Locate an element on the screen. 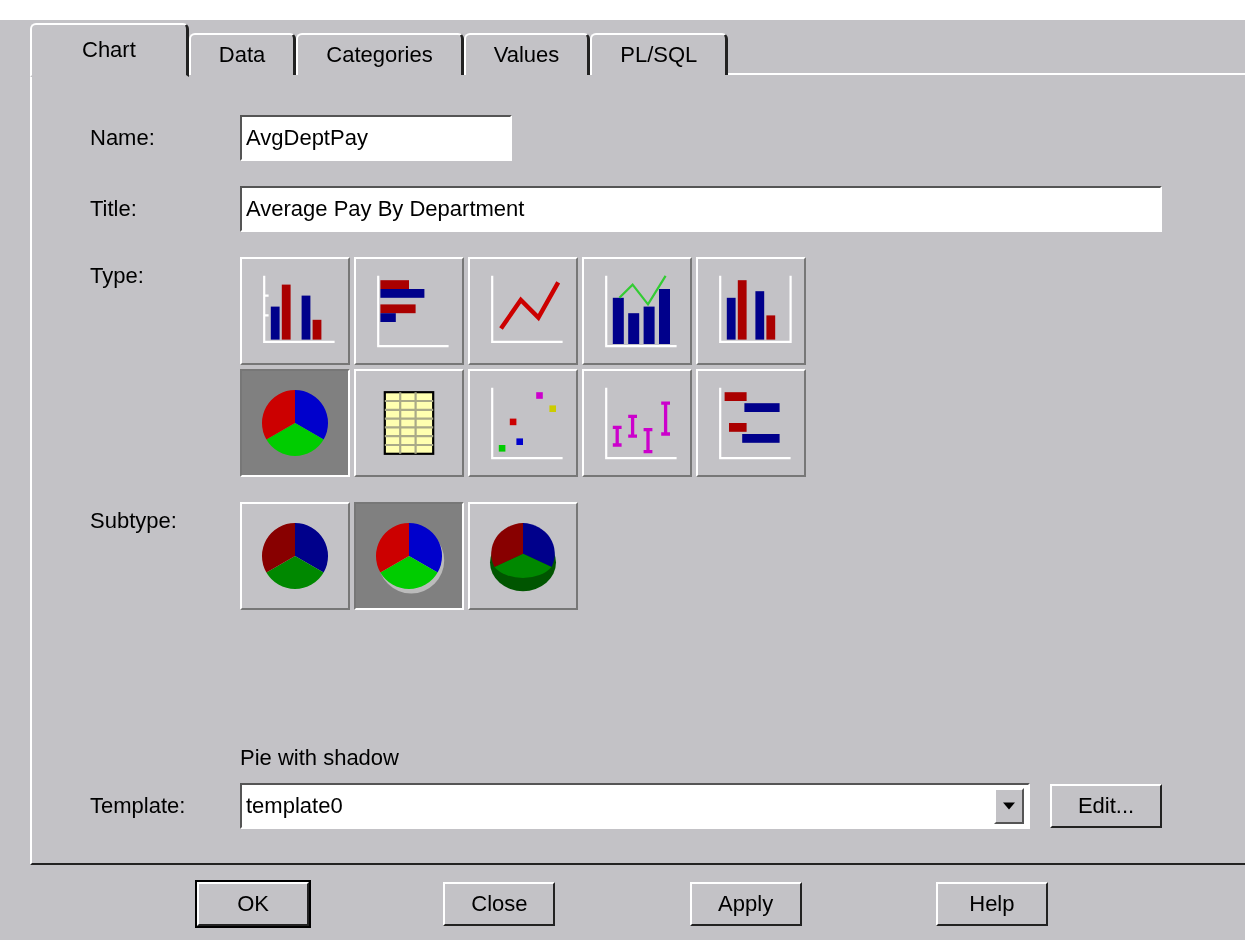  tab: Values is located at coordinates (527, 54).